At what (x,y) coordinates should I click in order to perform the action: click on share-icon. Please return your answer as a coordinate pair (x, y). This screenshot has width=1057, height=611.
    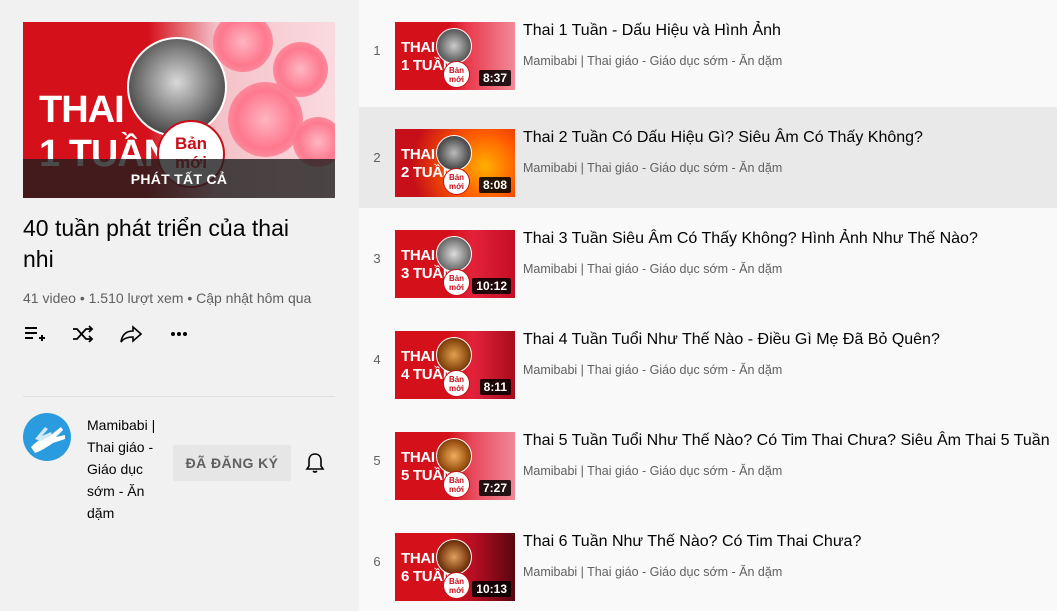
    Looking at the image, I should click on (131, 334).